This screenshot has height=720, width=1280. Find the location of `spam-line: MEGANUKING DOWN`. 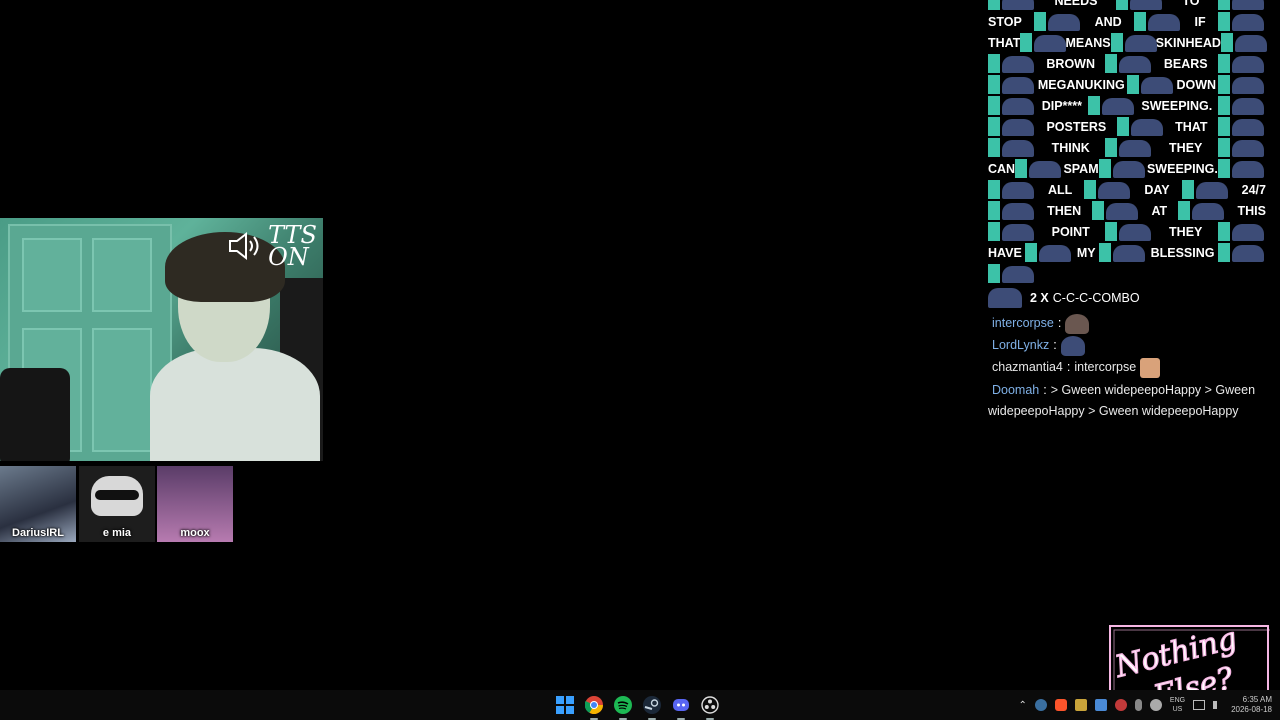

spam-line: MEGANUKING DOWN is located at coordinates (1127, 84).